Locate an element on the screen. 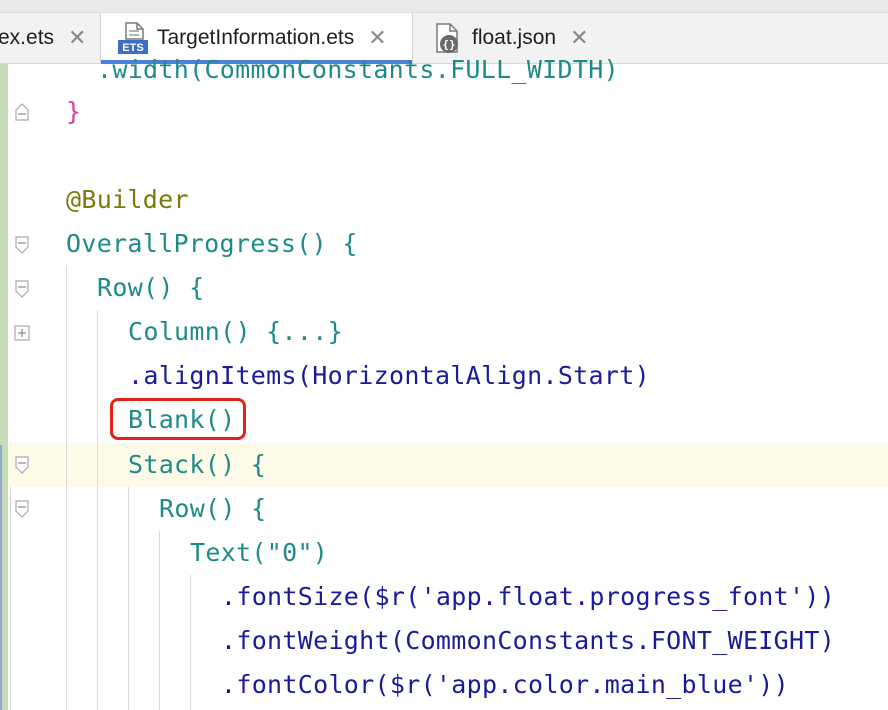 This screenshot has width=888, height=710. tab-index-ets: ex.ets ✕ is located at coordinates (43, 38).